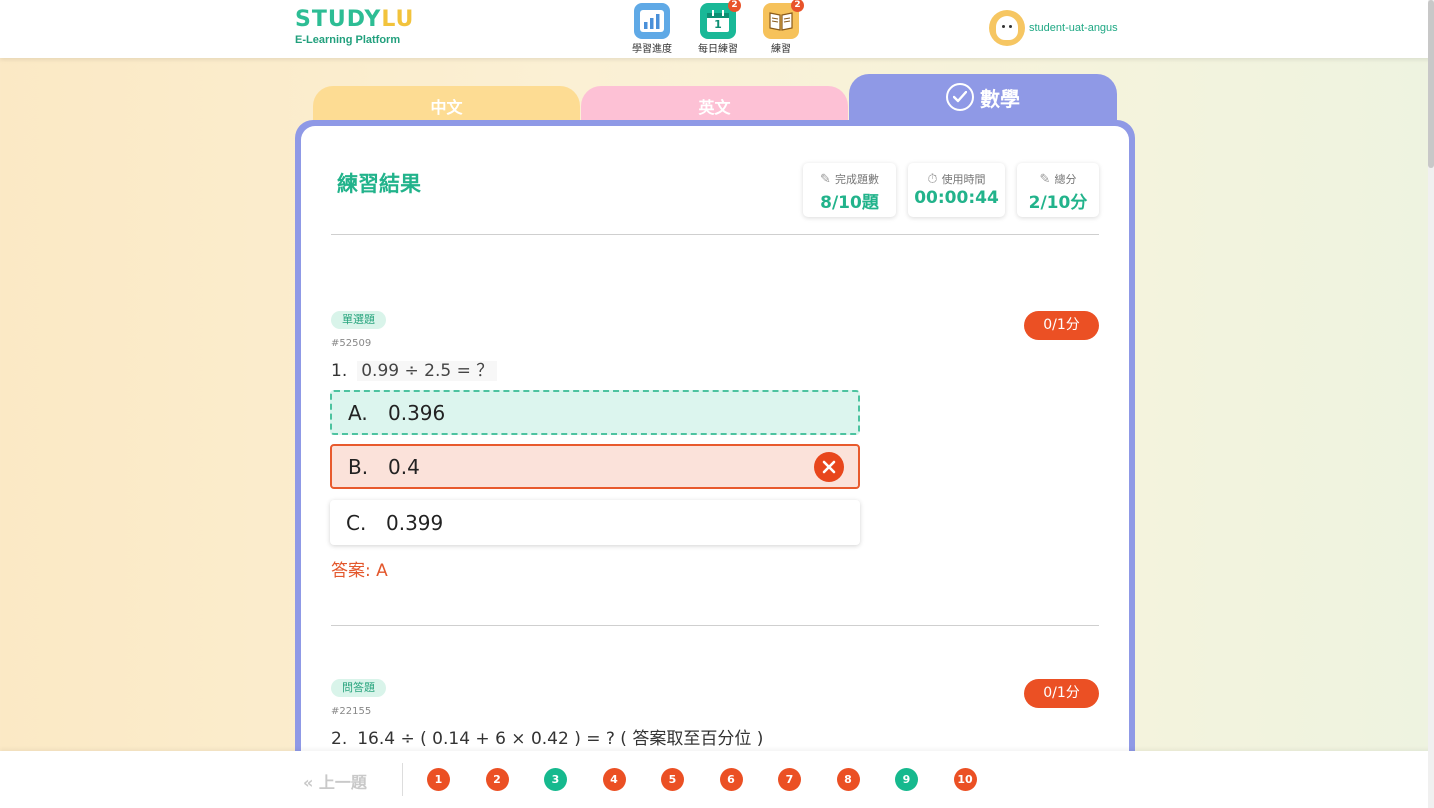 The width and height of the screenshot is (1434, 808). I want to click on option-b-selected-wrong: B. 0.4, so click(595, 466).